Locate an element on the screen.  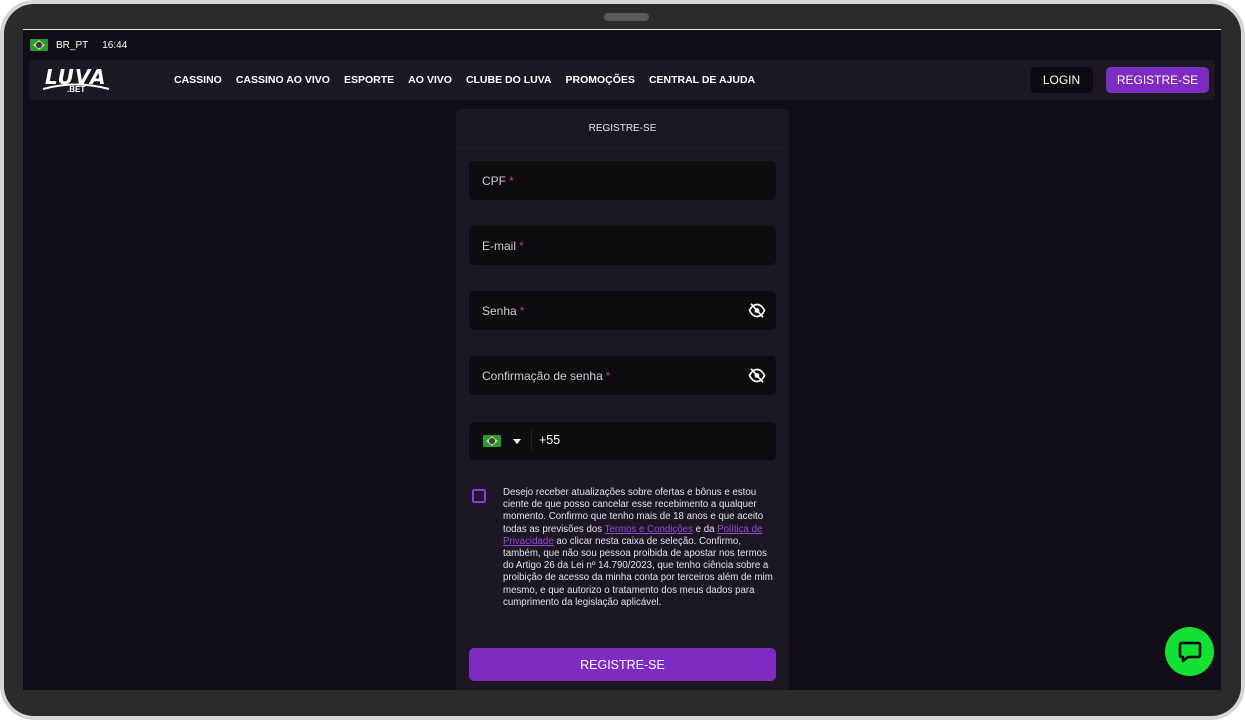
locale-label: BR_PT is located at coordinates (72, 45).